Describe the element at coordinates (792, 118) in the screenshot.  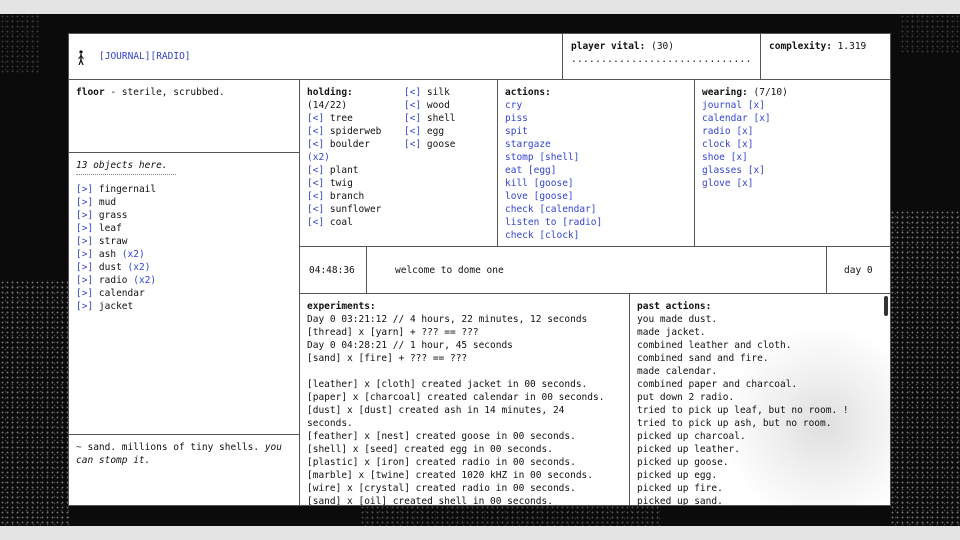
I see `worn-item: calendar [x]` at that location.